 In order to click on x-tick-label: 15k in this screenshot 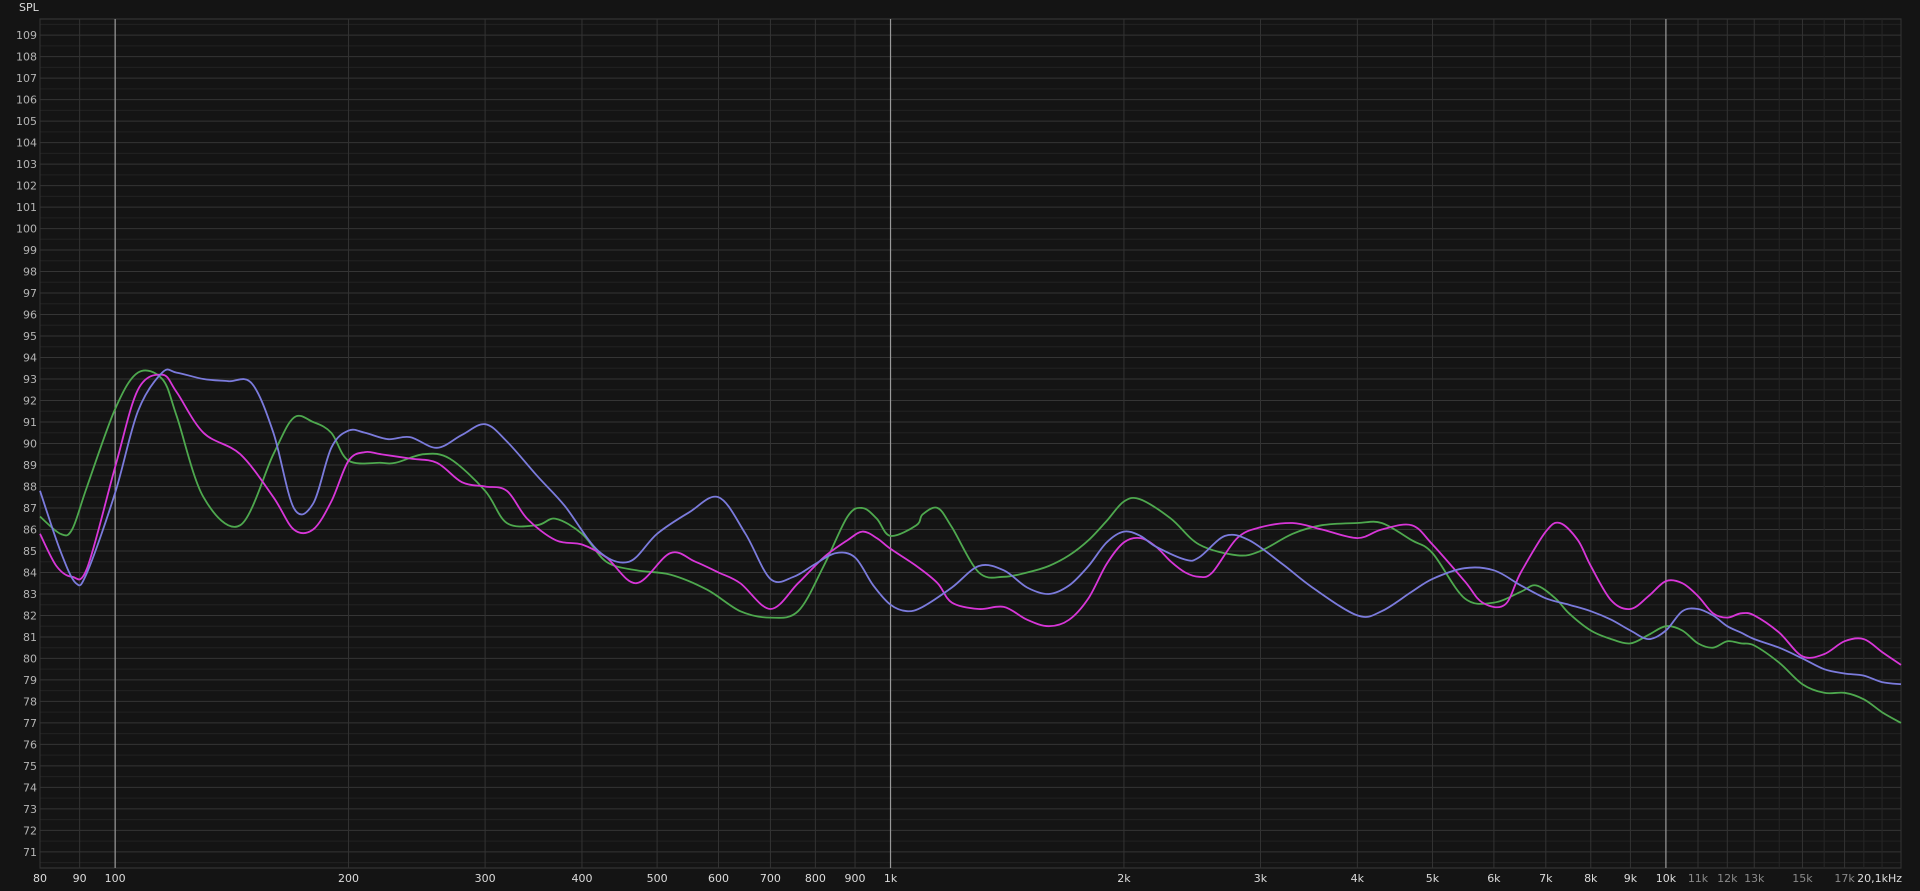, I will do `click(1802, 878)`.